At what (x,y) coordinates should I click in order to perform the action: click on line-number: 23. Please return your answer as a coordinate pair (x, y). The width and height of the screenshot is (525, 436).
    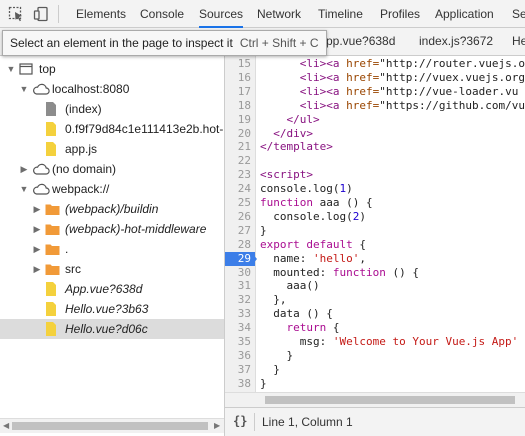
    Looking at the image, I should click on (240, 175).